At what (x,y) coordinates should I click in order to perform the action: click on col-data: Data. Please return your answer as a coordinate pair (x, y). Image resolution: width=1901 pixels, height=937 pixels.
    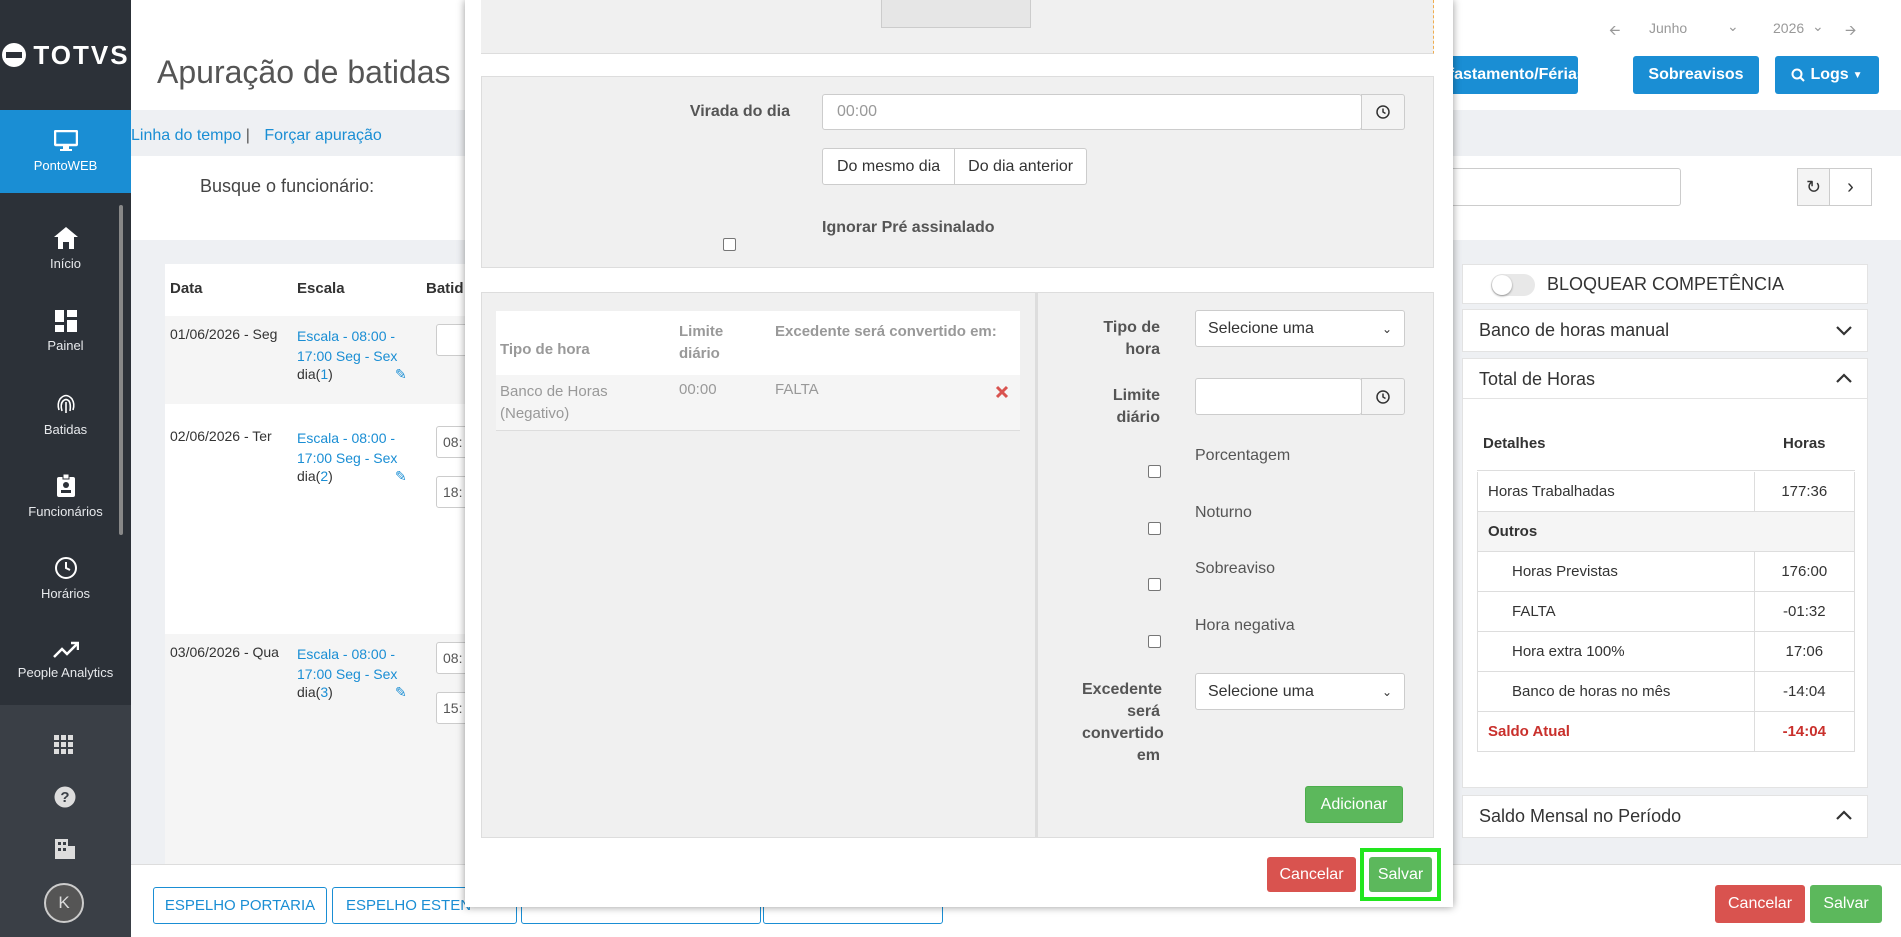
    Looking at the image, I should click on (186, 288).